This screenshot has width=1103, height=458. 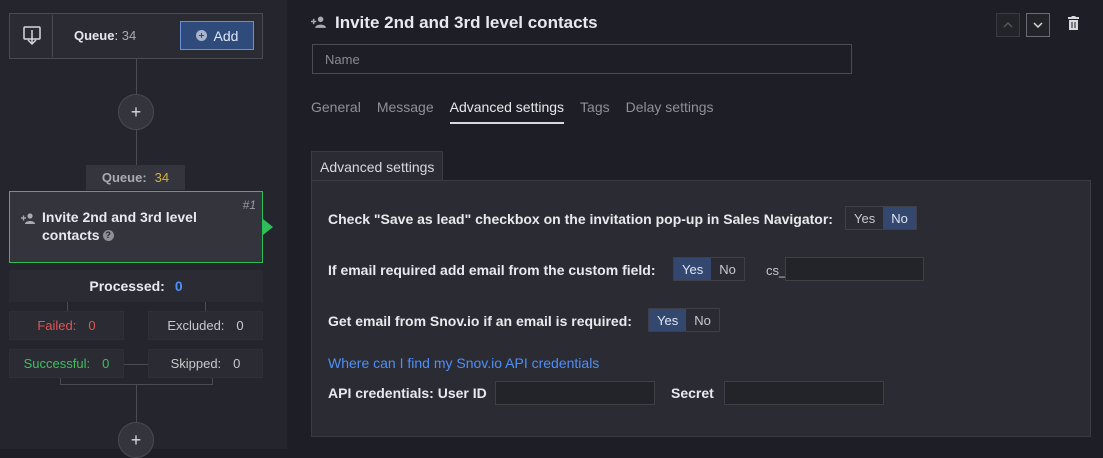 What do you see at coordinates (124, 177) in the screenshot?
I see `step-queue-label: Queue:` at bounding box center [124, 177].